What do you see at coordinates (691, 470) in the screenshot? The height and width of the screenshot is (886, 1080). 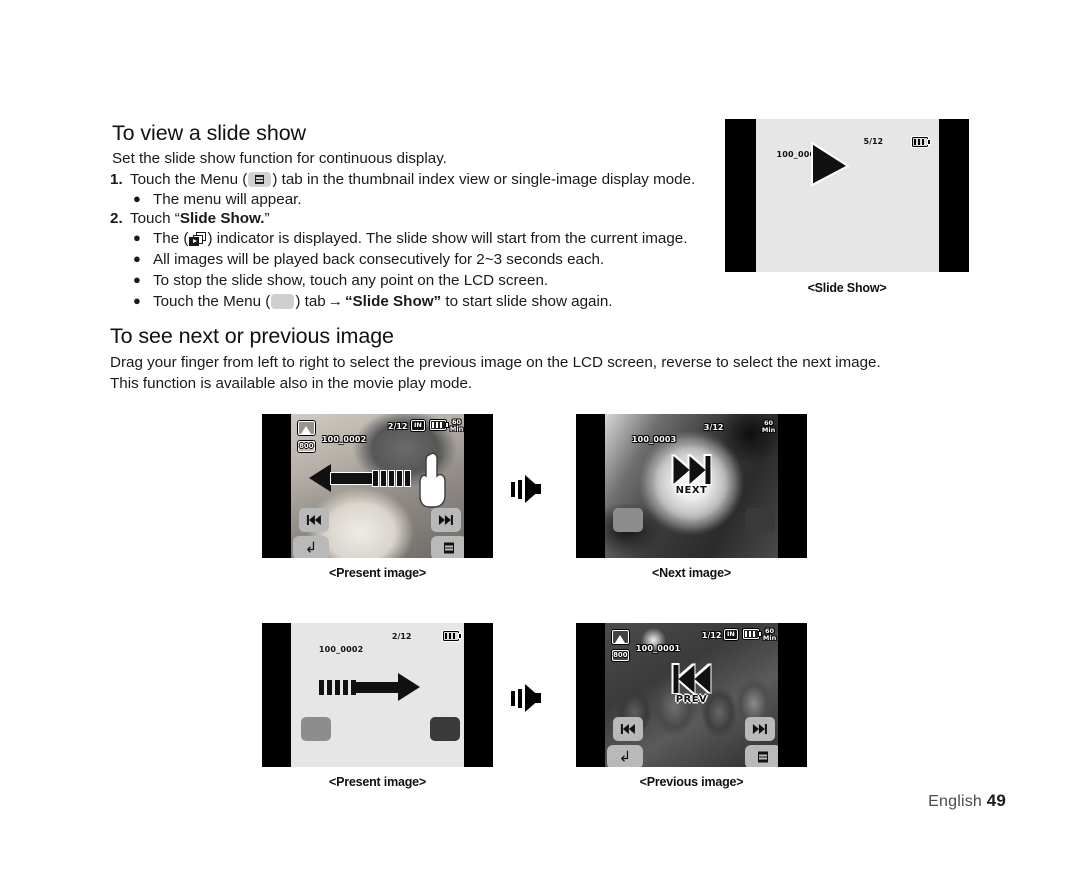 I see `skip-next-big-icon` at bounding box center [691, 470].